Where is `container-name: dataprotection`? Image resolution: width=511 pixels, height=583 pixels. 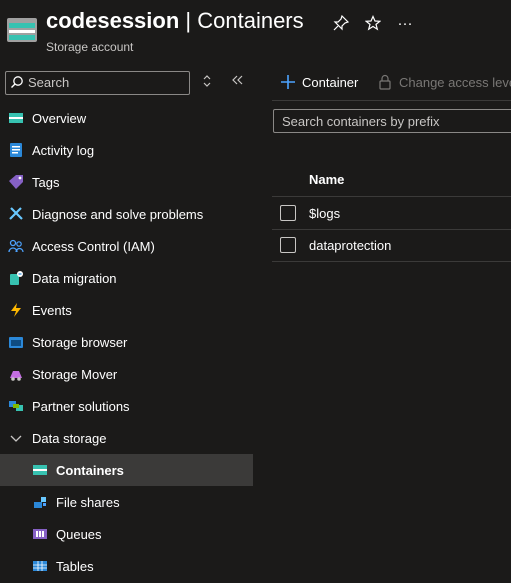
container-name: dataprotection is located at coordinates (350, 245).